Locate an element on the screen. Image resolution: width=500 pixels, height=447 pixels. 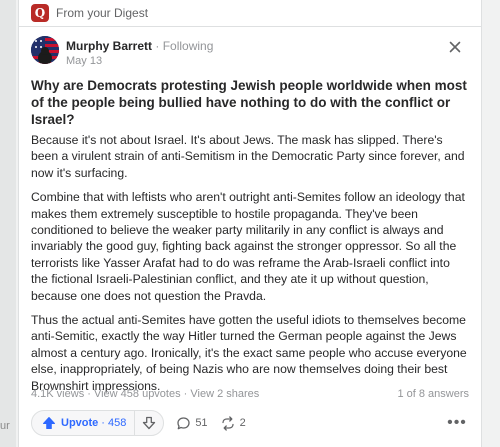
upvote-label: Upvote is located at coordinates (80, 423).